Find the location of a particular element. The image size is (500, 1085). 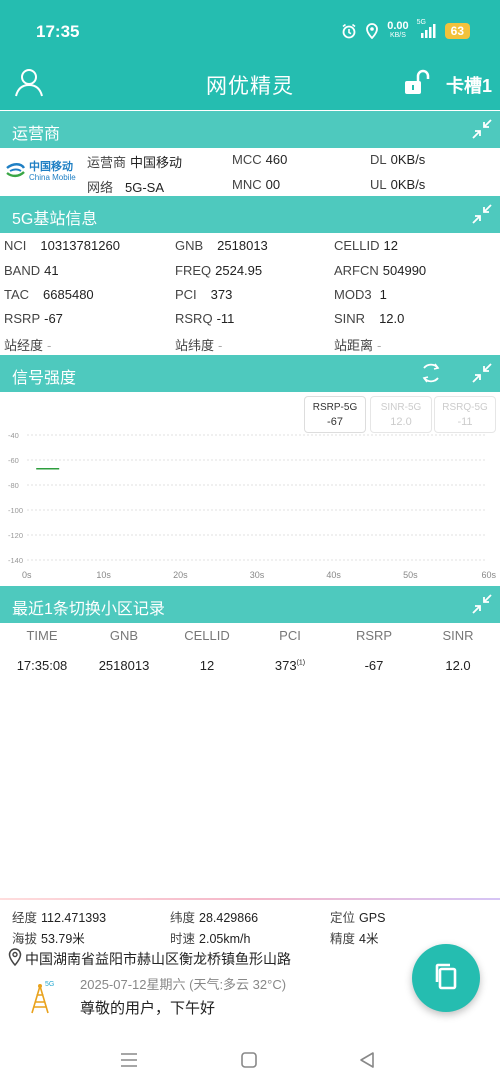

column-header: GNB is located at coordinates (124, 635).